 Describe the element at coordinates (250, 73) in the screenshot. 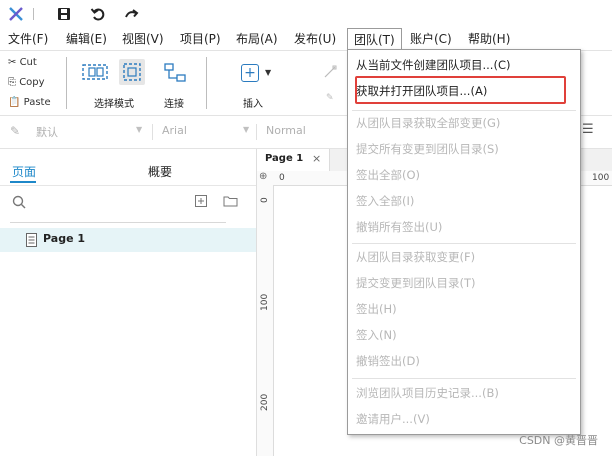

I see `insert-plus-icon: +` at that location.